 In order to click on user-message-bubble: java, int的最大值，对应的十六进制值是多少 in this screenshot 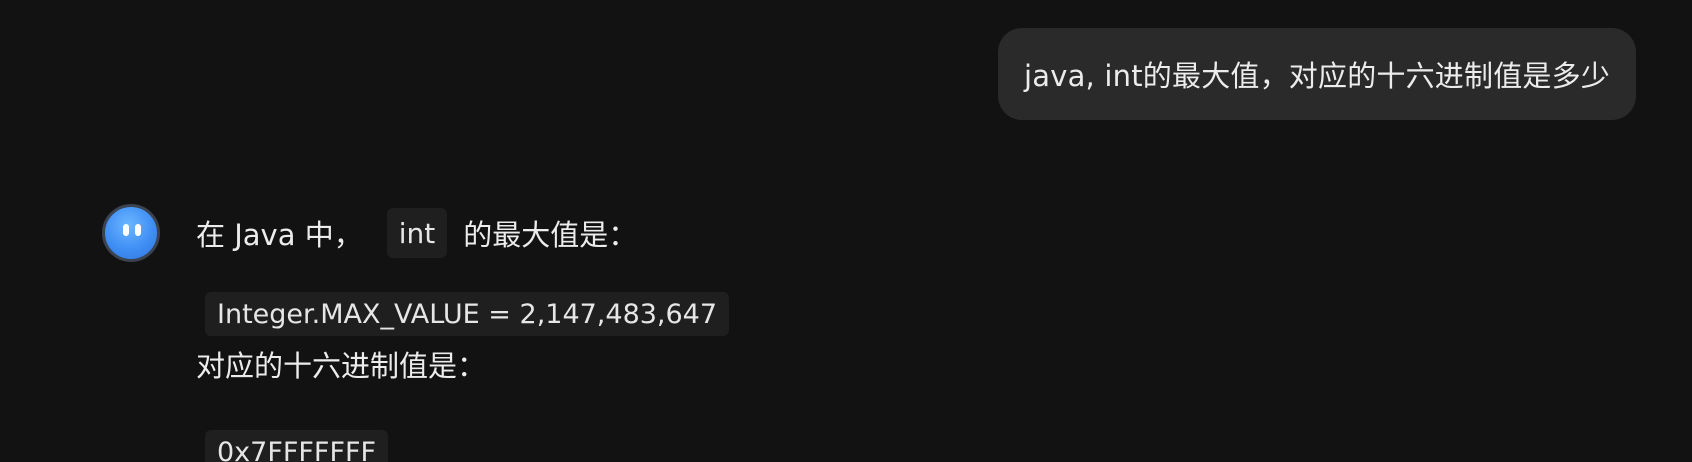, I will do `click(1316, 74)`.